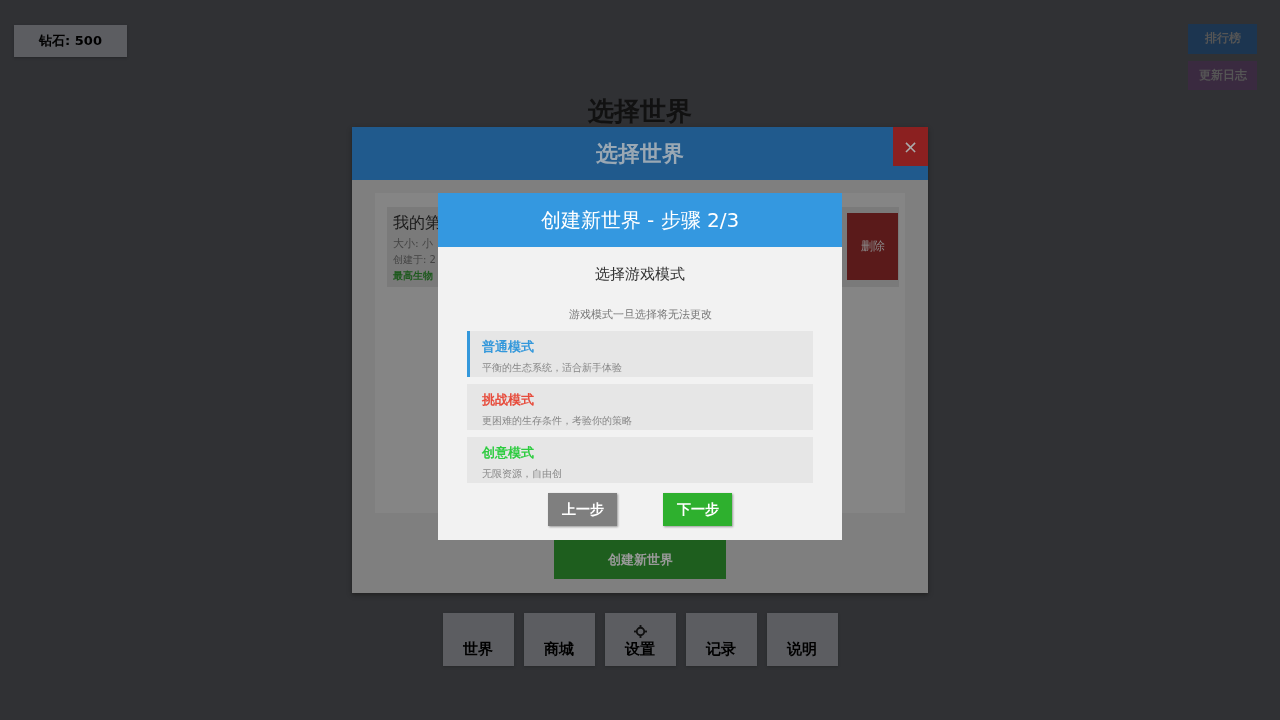  I want to click on mode-name: 挑战模式, so click(508, 400).